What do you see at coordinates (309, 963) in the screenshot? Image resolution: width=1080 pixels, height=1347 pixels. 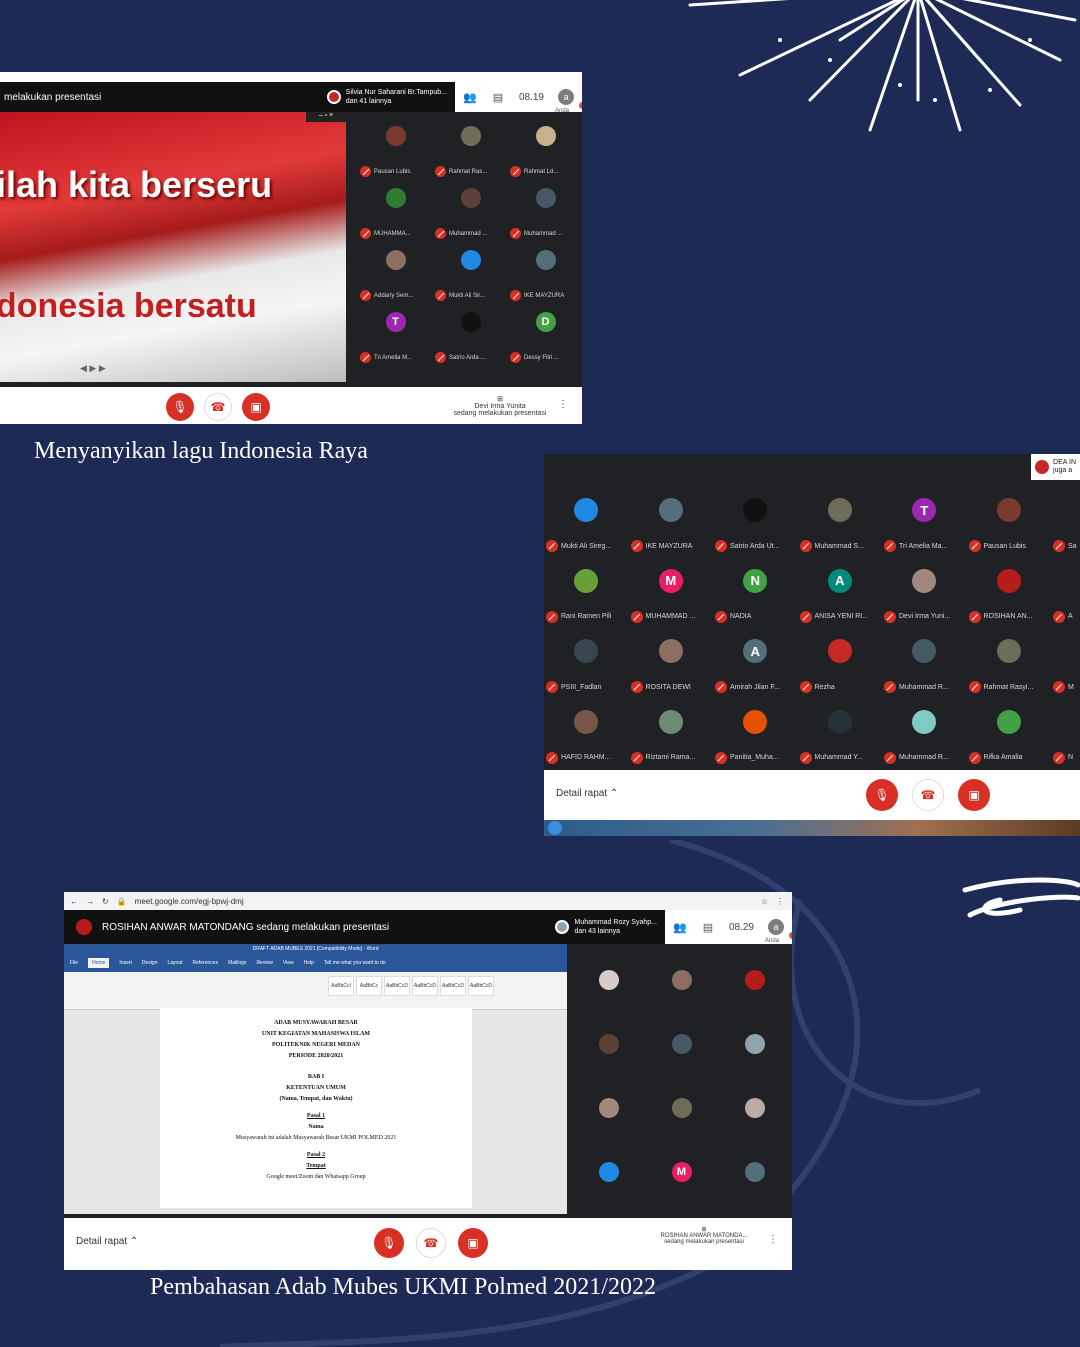 I see `ribbon-tab: Help` at bounding box center [309, 963].